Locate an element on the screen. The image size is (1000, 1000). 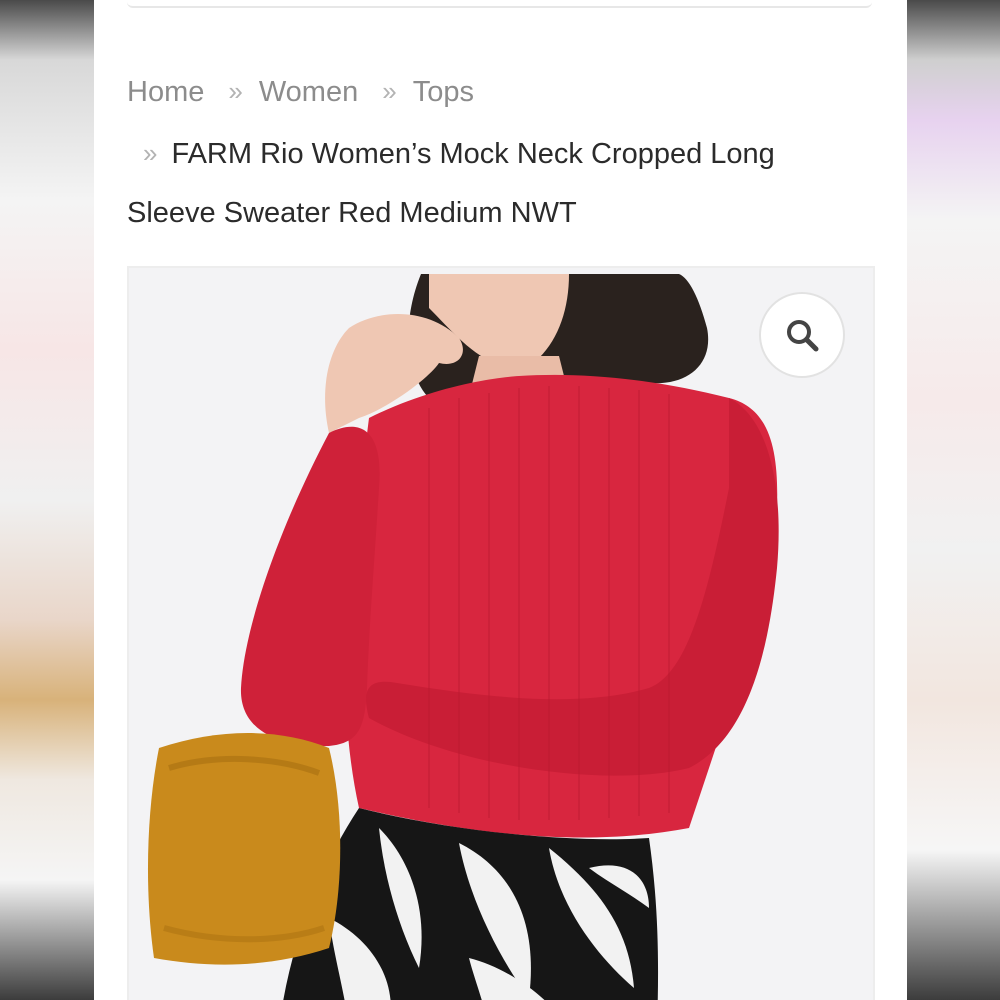
search-icon is located at coordinates (803, 336).